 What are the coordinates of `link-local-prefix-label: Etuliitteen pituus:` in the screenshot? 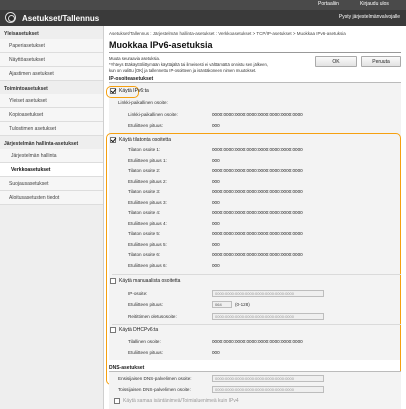 It's located at (145, 125).